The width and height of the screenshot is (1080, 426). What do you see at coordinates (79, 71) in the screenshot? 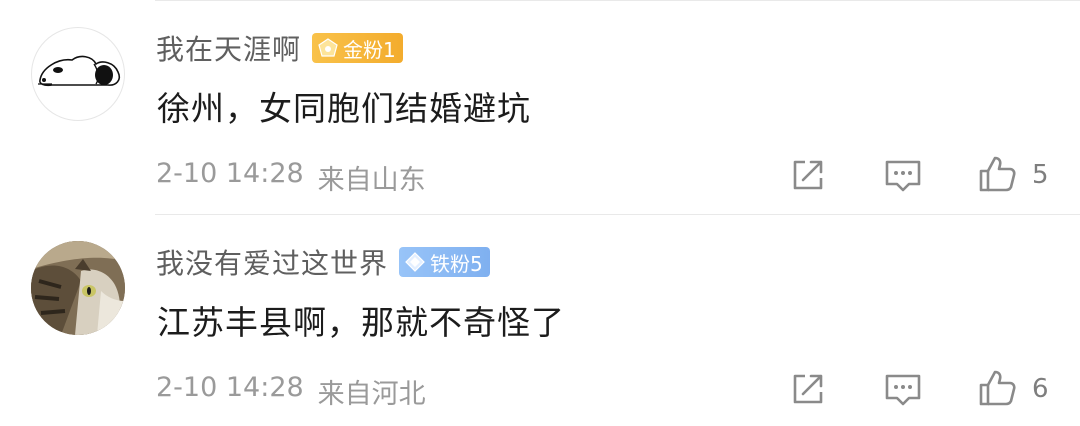
I see `snoopy-avatar-image` at bounding box center [79, 71].